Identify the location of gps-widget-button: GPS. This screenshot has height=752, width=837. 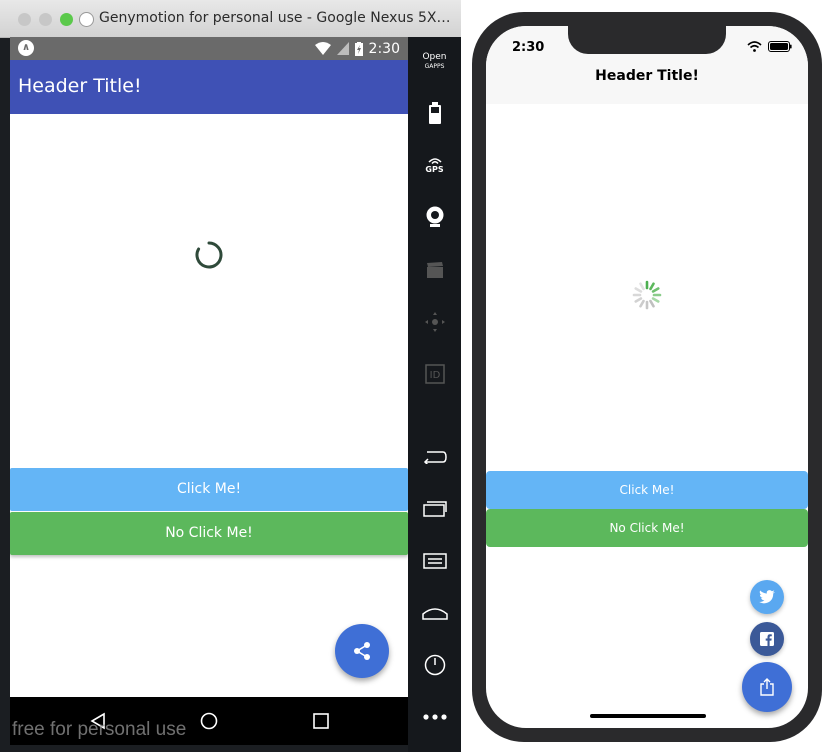
(434, 165).